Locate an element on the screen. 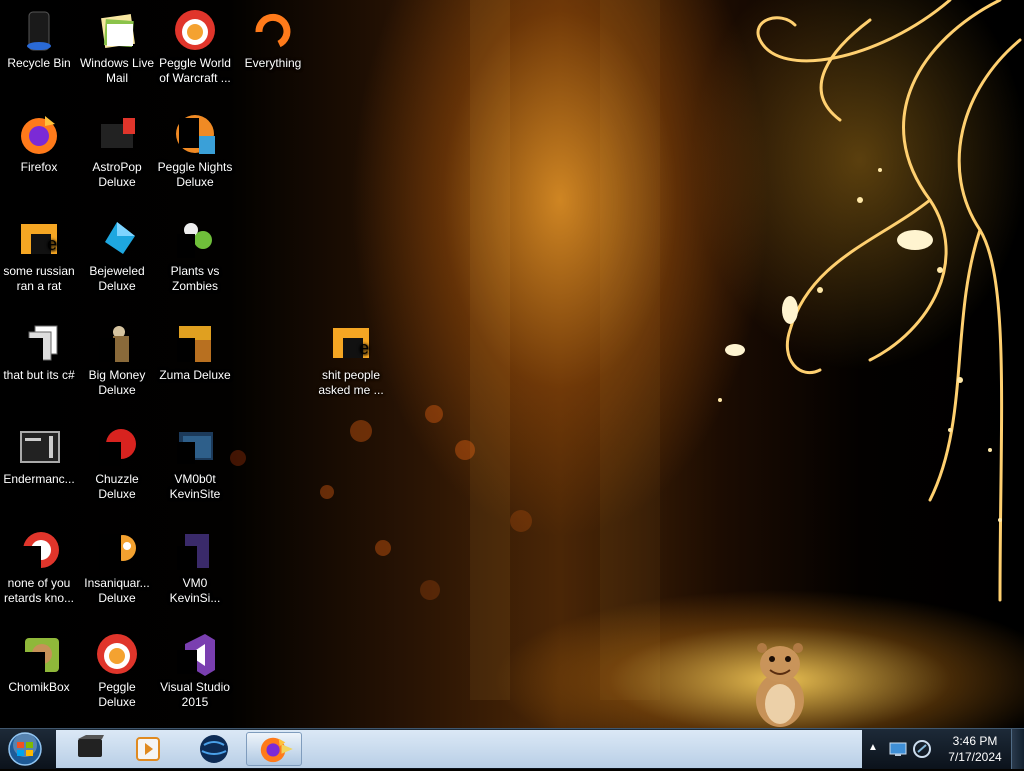 This screenshot has width=1024, height=771. desktop-icon-label: Zuma Deluxe is located at coordinates (195, 375).